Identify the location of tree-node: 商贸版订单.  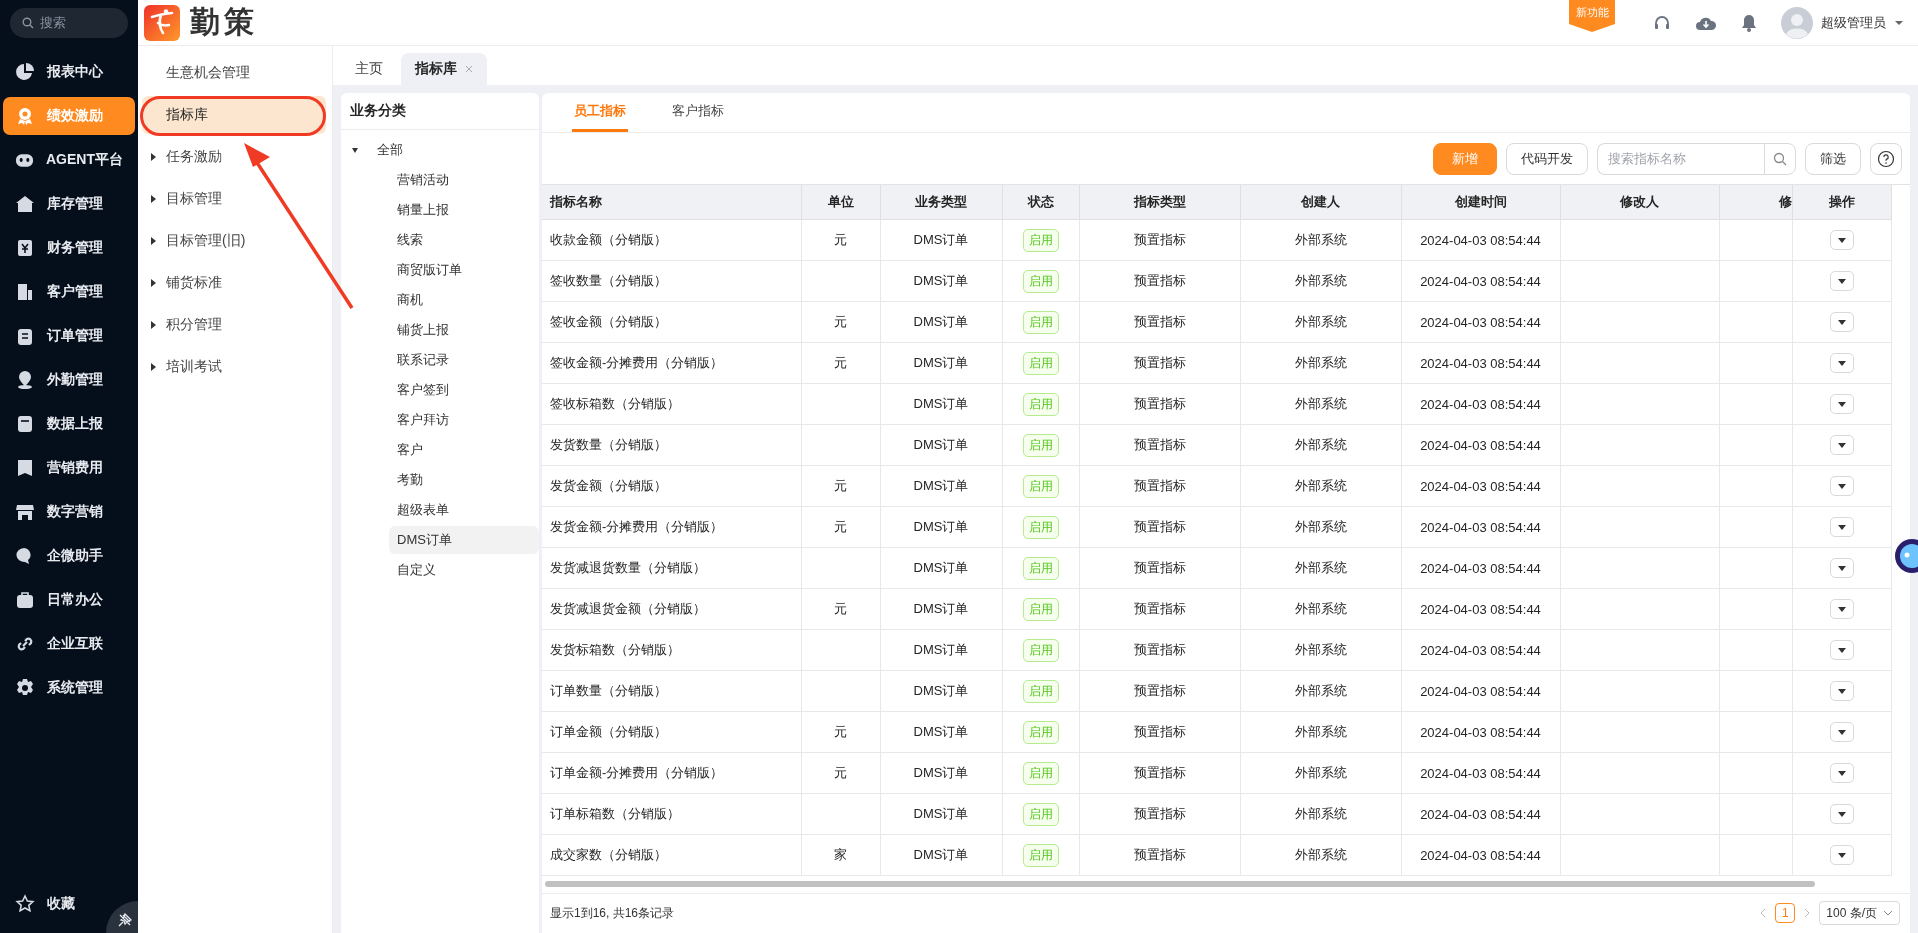
(464, 270).